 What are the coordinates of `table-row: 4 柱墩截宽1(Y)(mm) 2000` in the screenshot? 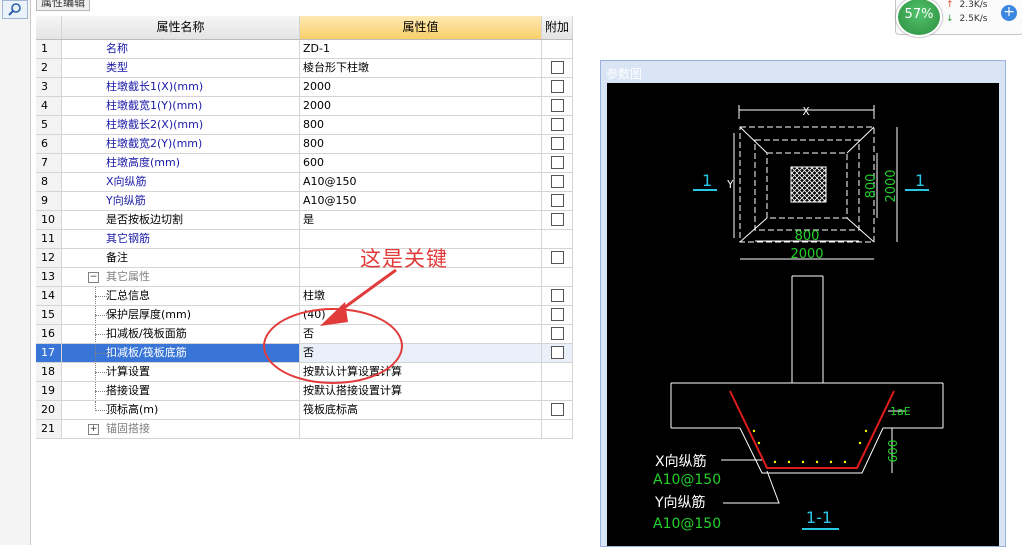 It's located at (304, 106).